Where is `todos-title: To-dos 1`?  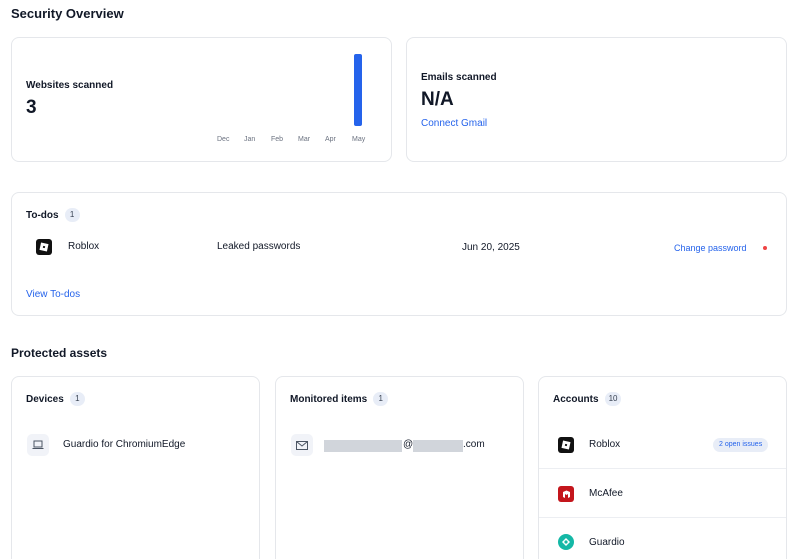 todos-title: To-dos 1 is located at coordinates (53, 215).